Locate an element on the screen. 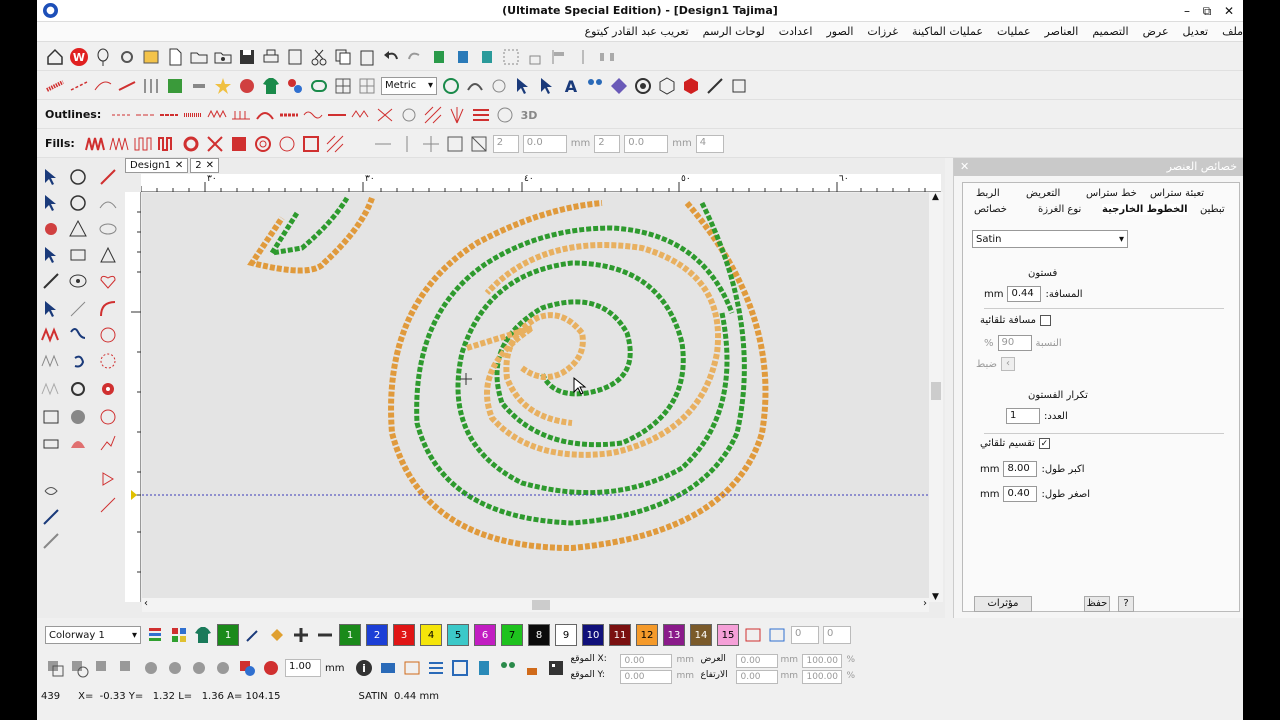  shape-icon is located at coordinates (319, 86).